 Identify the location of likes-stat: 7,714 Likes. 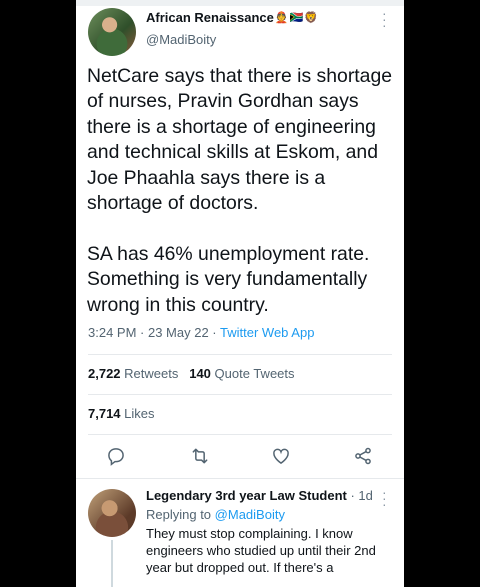
(121, 413).